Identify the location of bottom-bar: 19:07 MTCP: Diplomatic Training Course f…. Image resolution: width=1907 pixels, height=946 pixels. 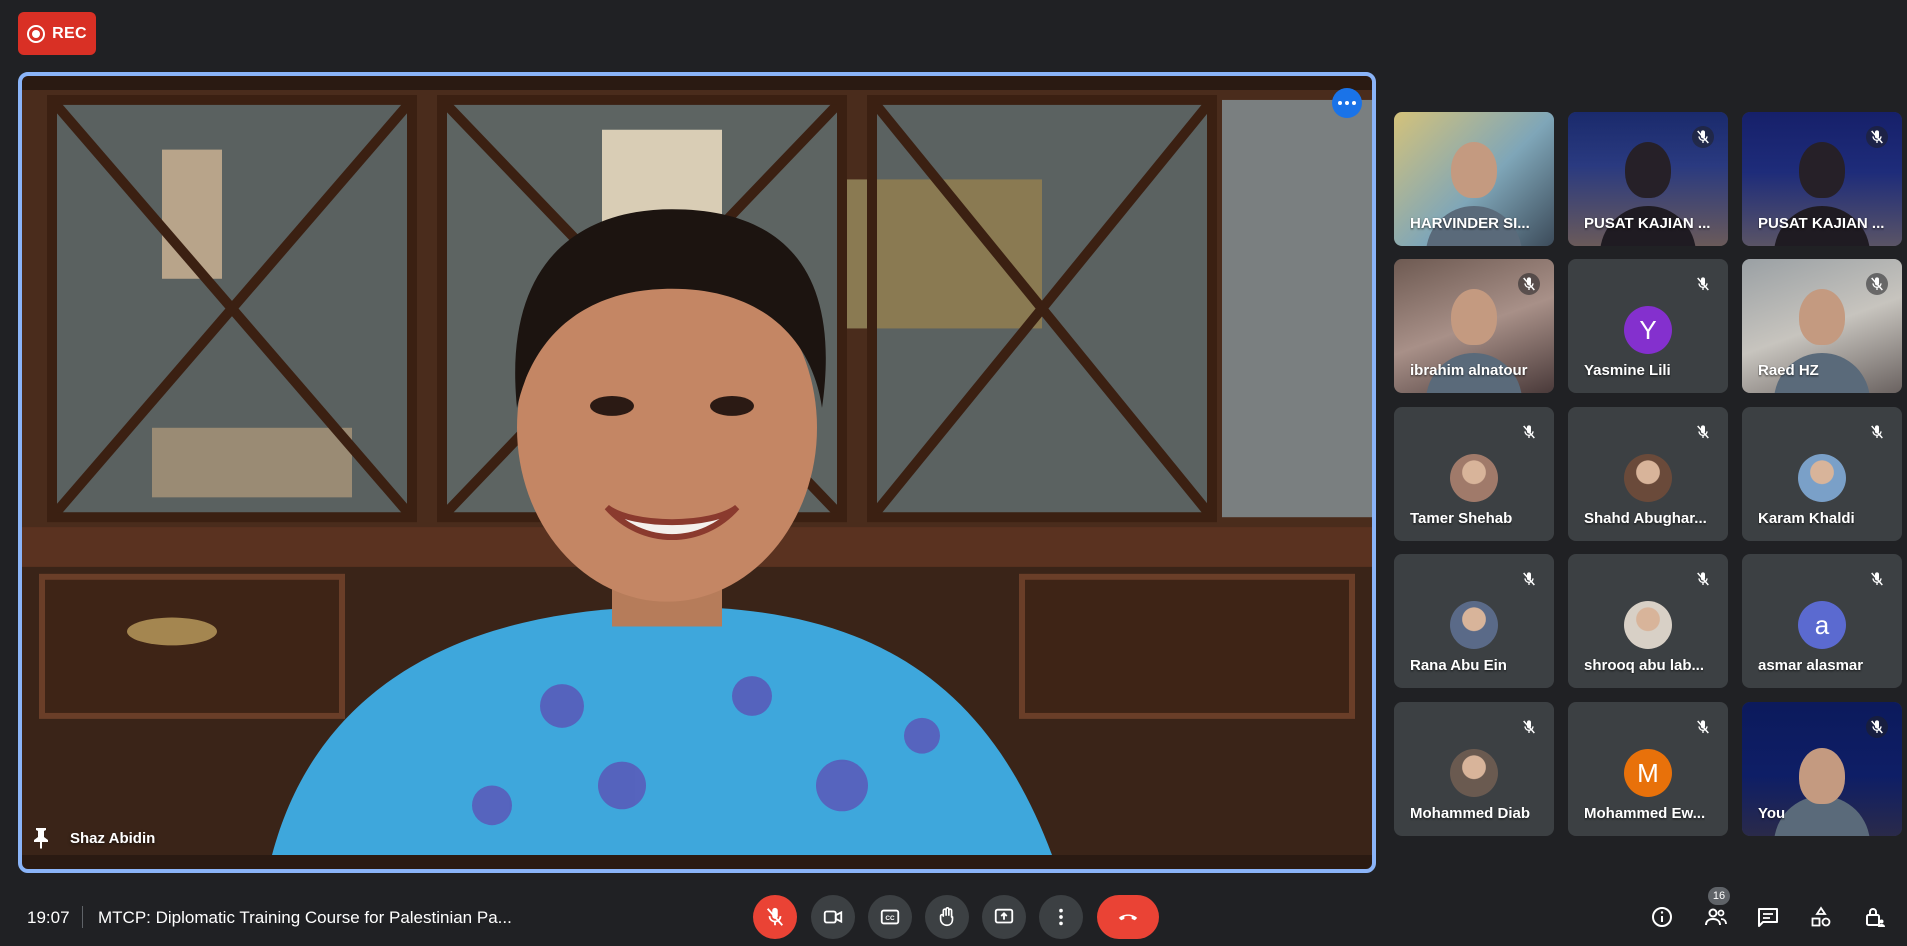
(953, 916).